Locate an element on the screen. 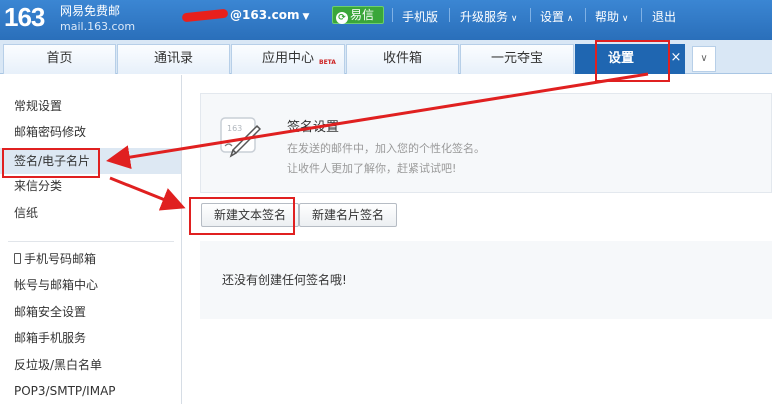 The width and height of the screenshot is (772, 404). annotation-box-signature-item is located at coordinates (51, 163).